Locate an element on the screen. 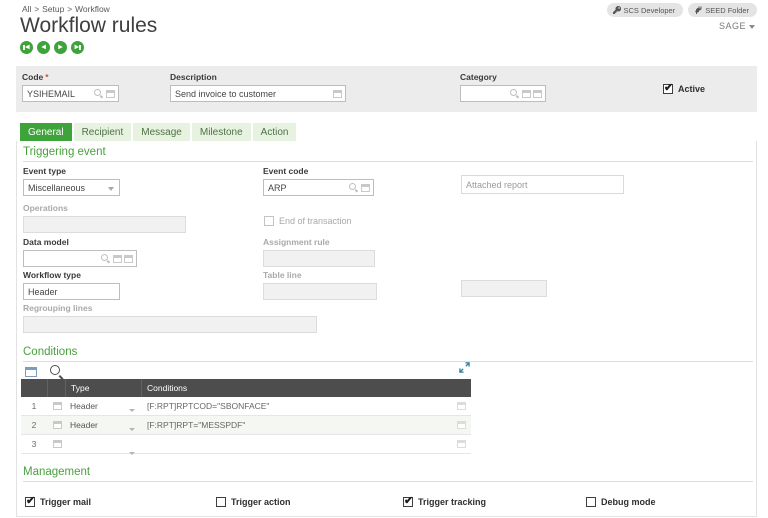 This screenshot has width=768, height=518. seed-folder-button: SEED Folder is located at coordinates (722, 10).